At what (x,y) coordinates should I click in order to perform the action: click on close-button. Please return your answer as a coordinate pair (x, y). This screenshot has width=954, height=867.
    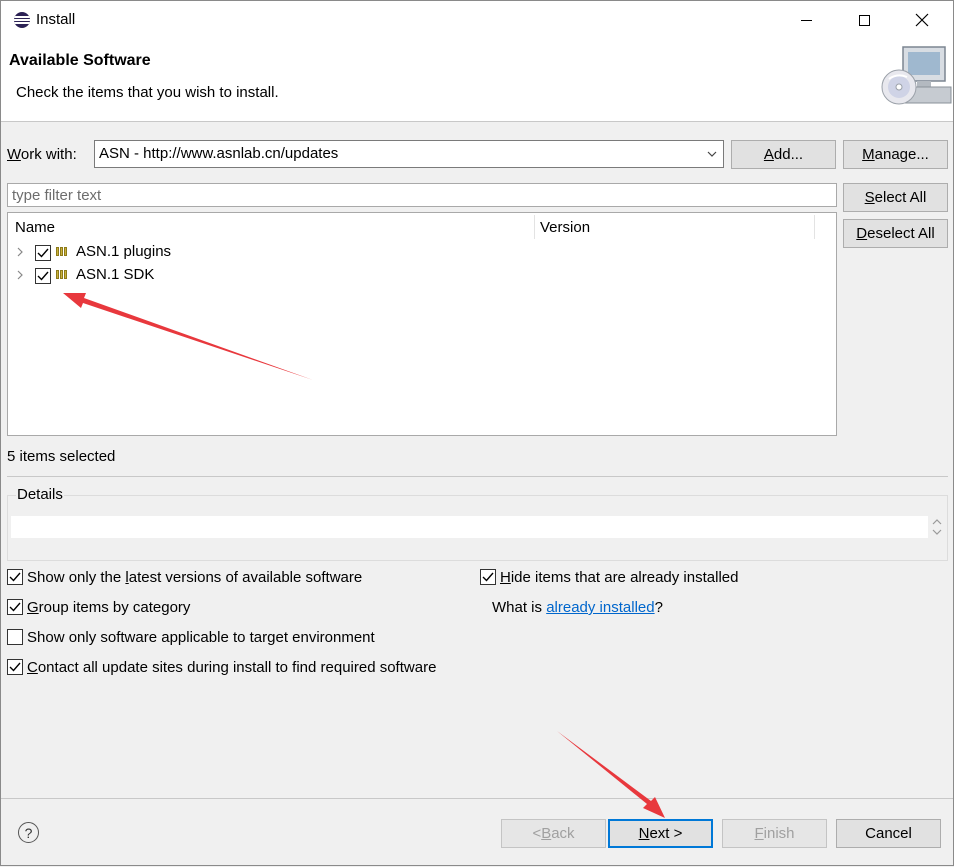
    Looking at the image, I should click on (922, 20).